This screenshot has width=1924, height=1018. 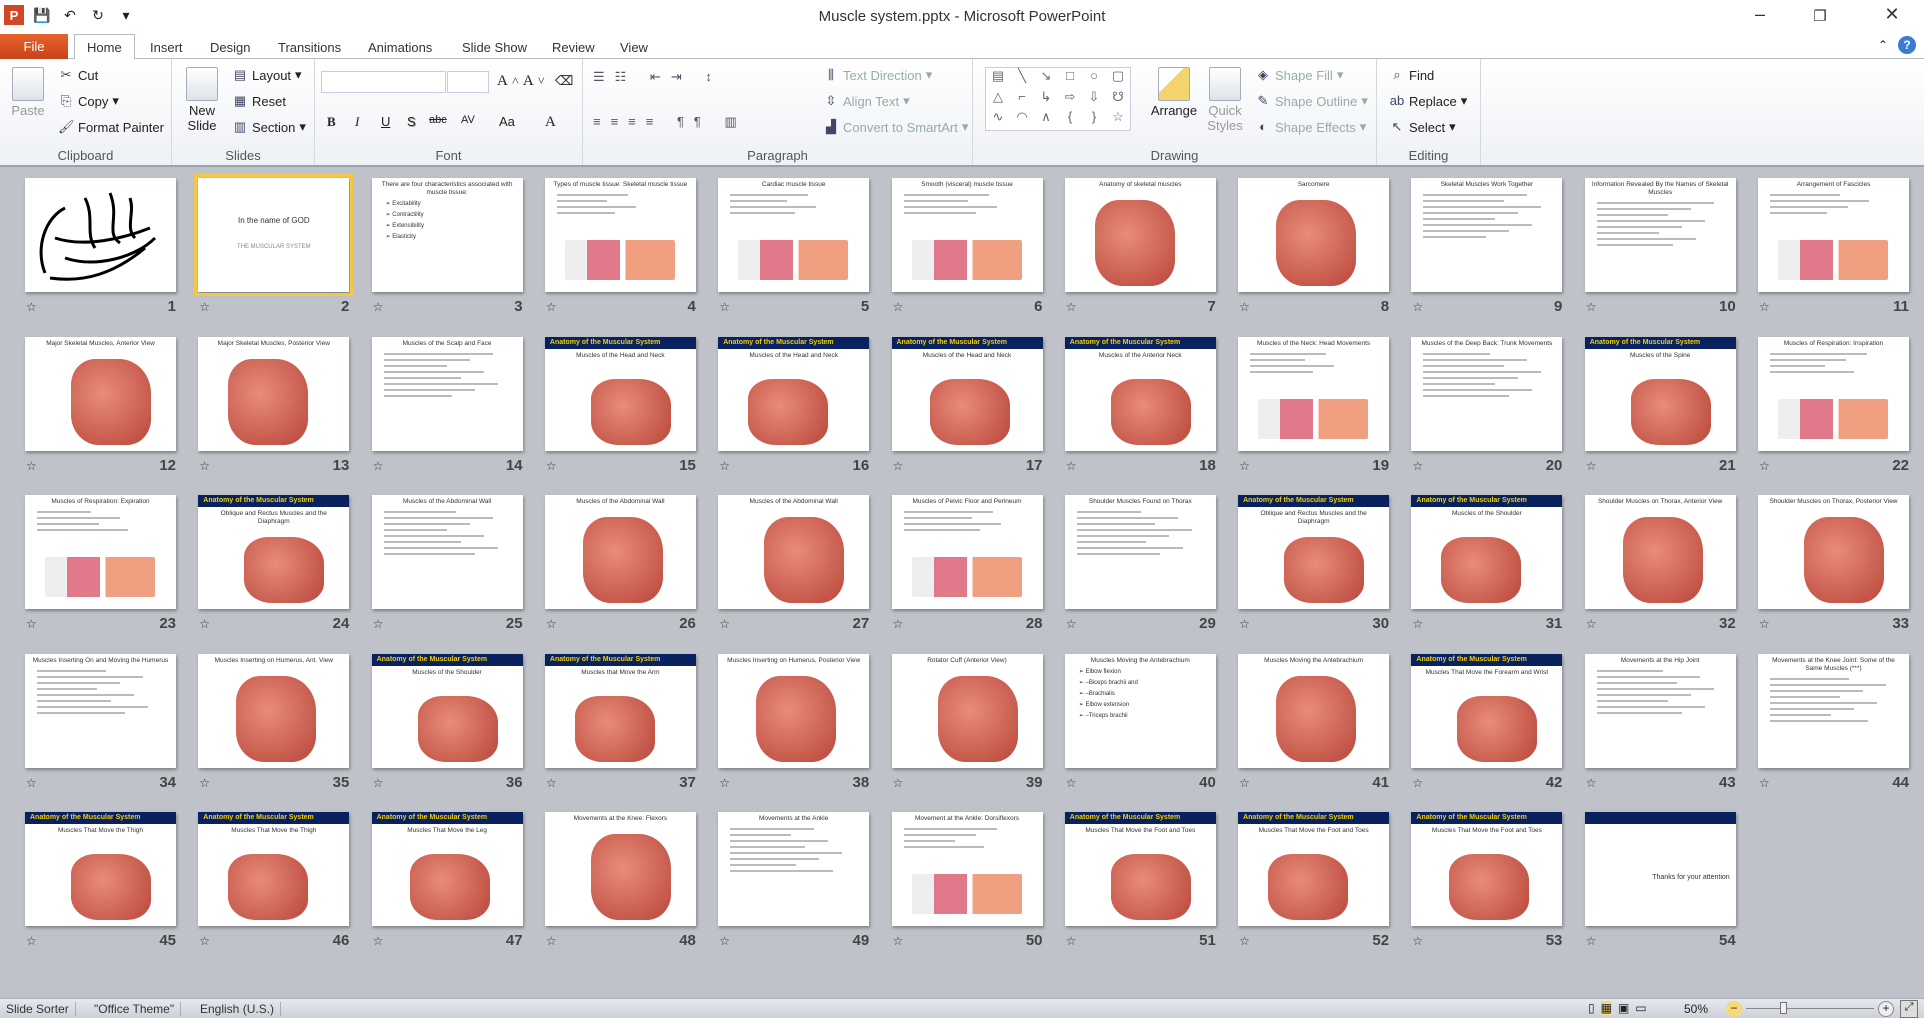 I want to click on zoom-in-button: +, so click(x=1886, y=1009).